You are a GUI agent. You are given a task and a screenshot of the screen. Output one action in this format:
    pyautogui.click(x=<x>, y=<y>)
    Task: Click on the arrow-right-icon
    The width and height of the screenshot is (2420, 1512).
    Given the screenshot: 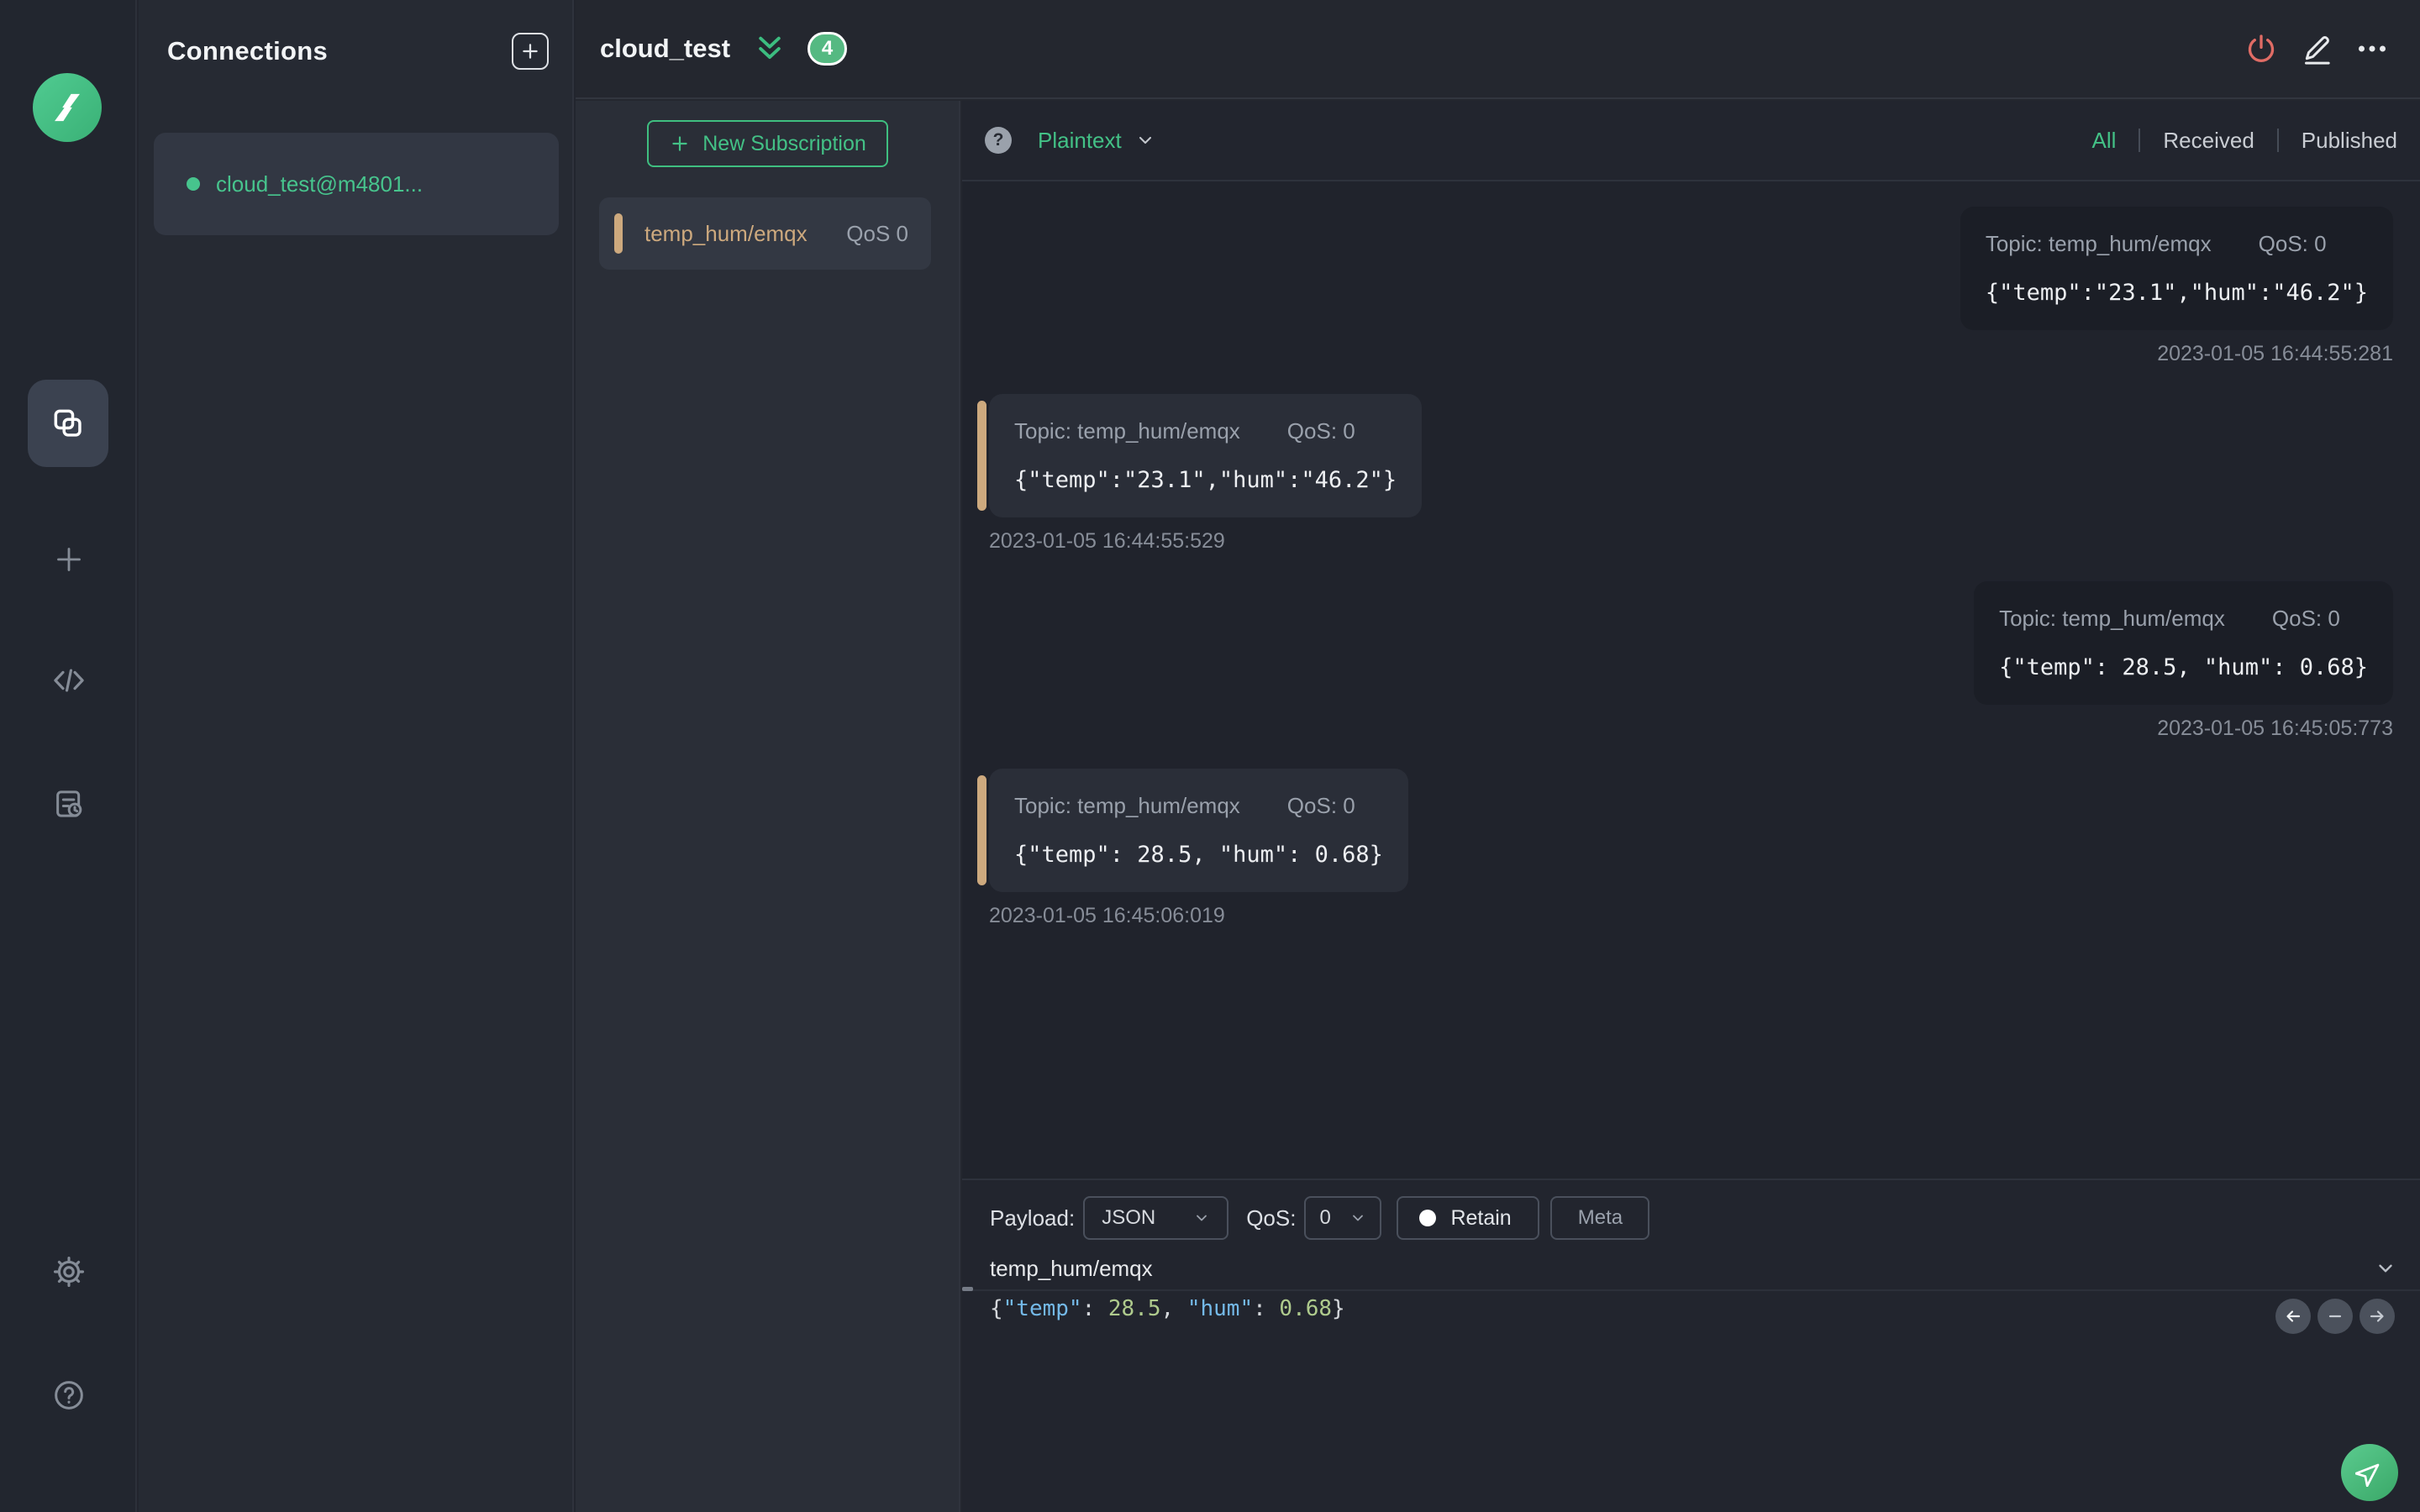 What is the action you would take?
    pyautogui.click(x=2377, y=1316)
    